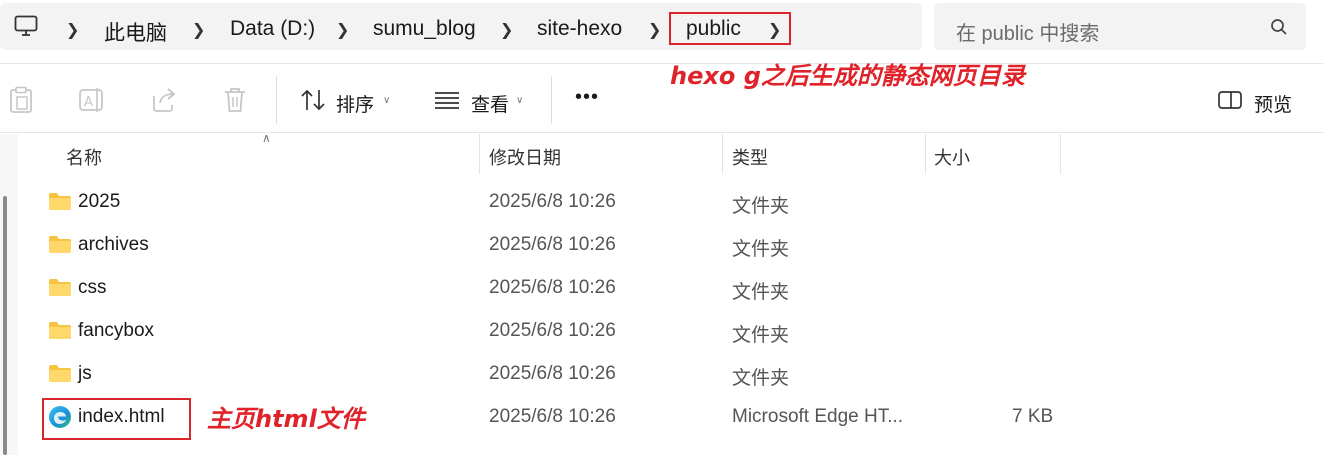 The width and height of the screenshot is (1323, 455). I want to click on scrollbar-thumb, so click(5, 325).